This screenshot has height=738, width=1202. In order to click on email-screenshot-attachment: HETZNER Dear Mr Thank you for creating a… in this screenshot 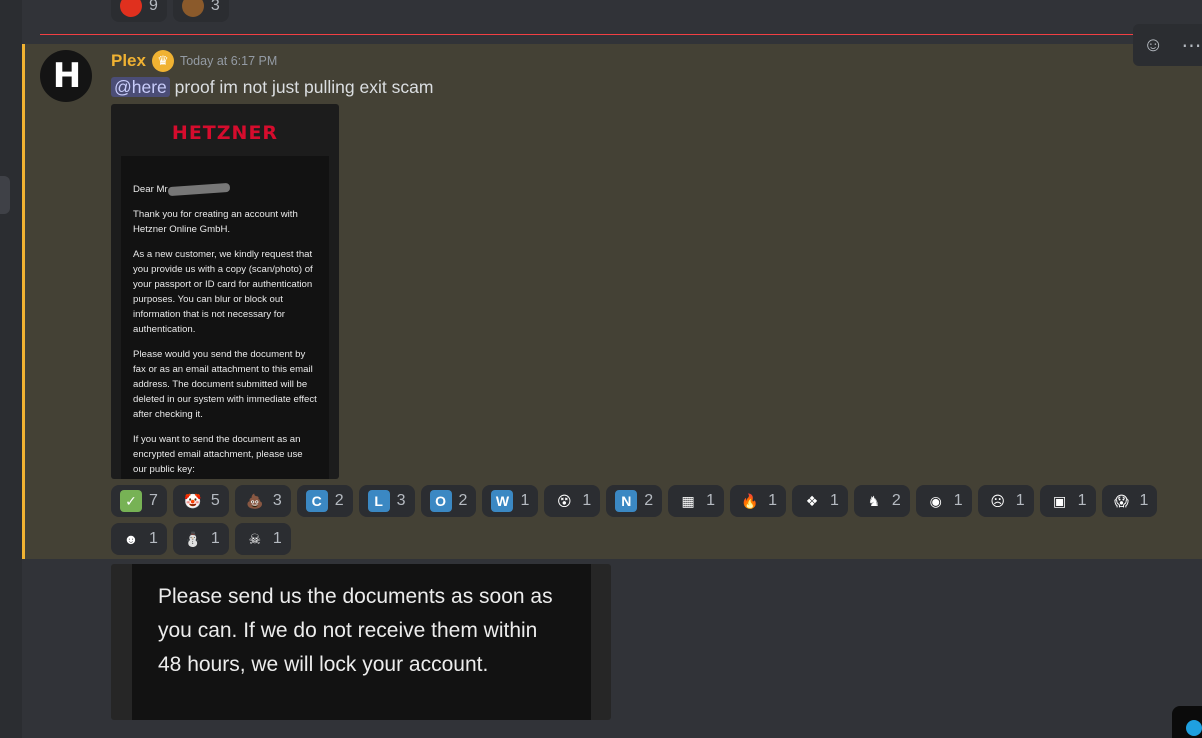, I will do `click(225, 291)`.